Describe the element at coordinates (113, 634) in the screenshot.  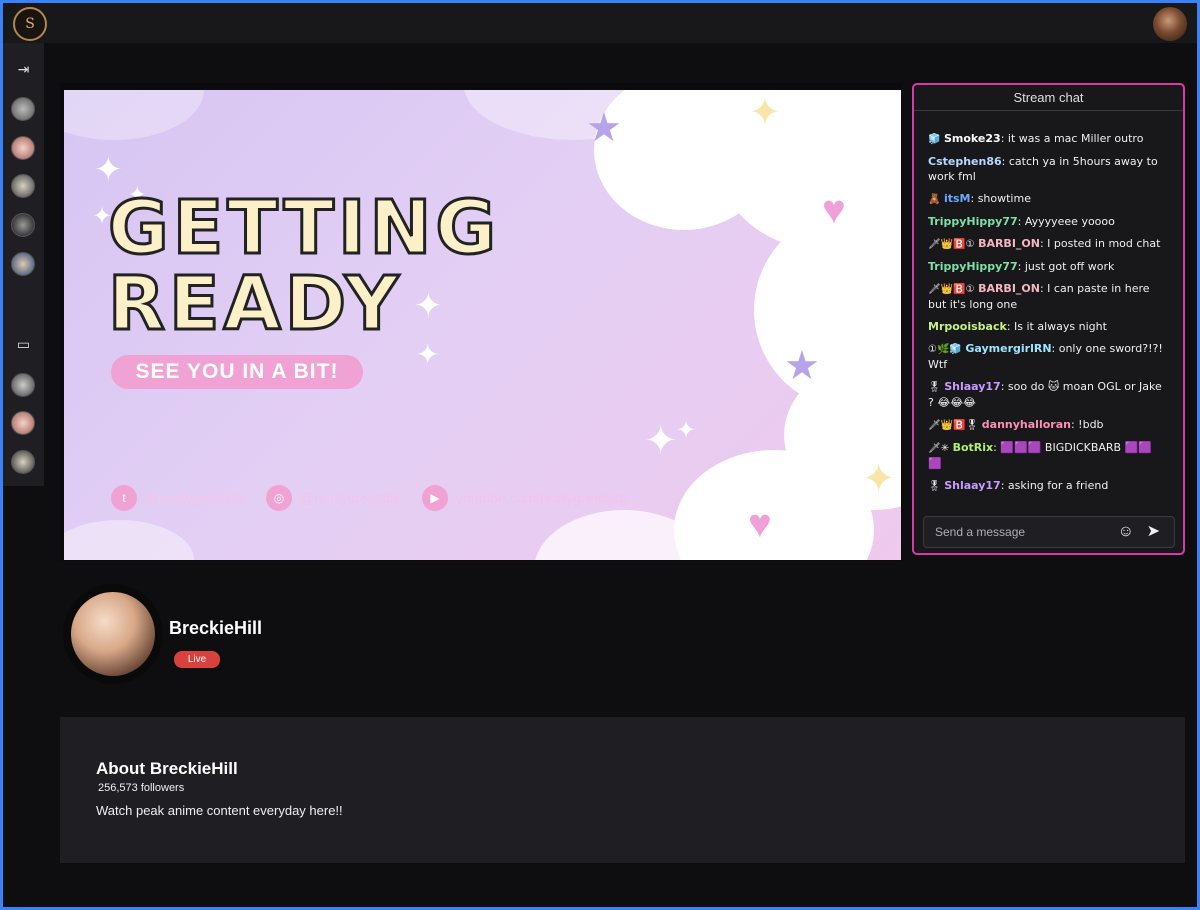
I see `streamer-avatar` at that location.